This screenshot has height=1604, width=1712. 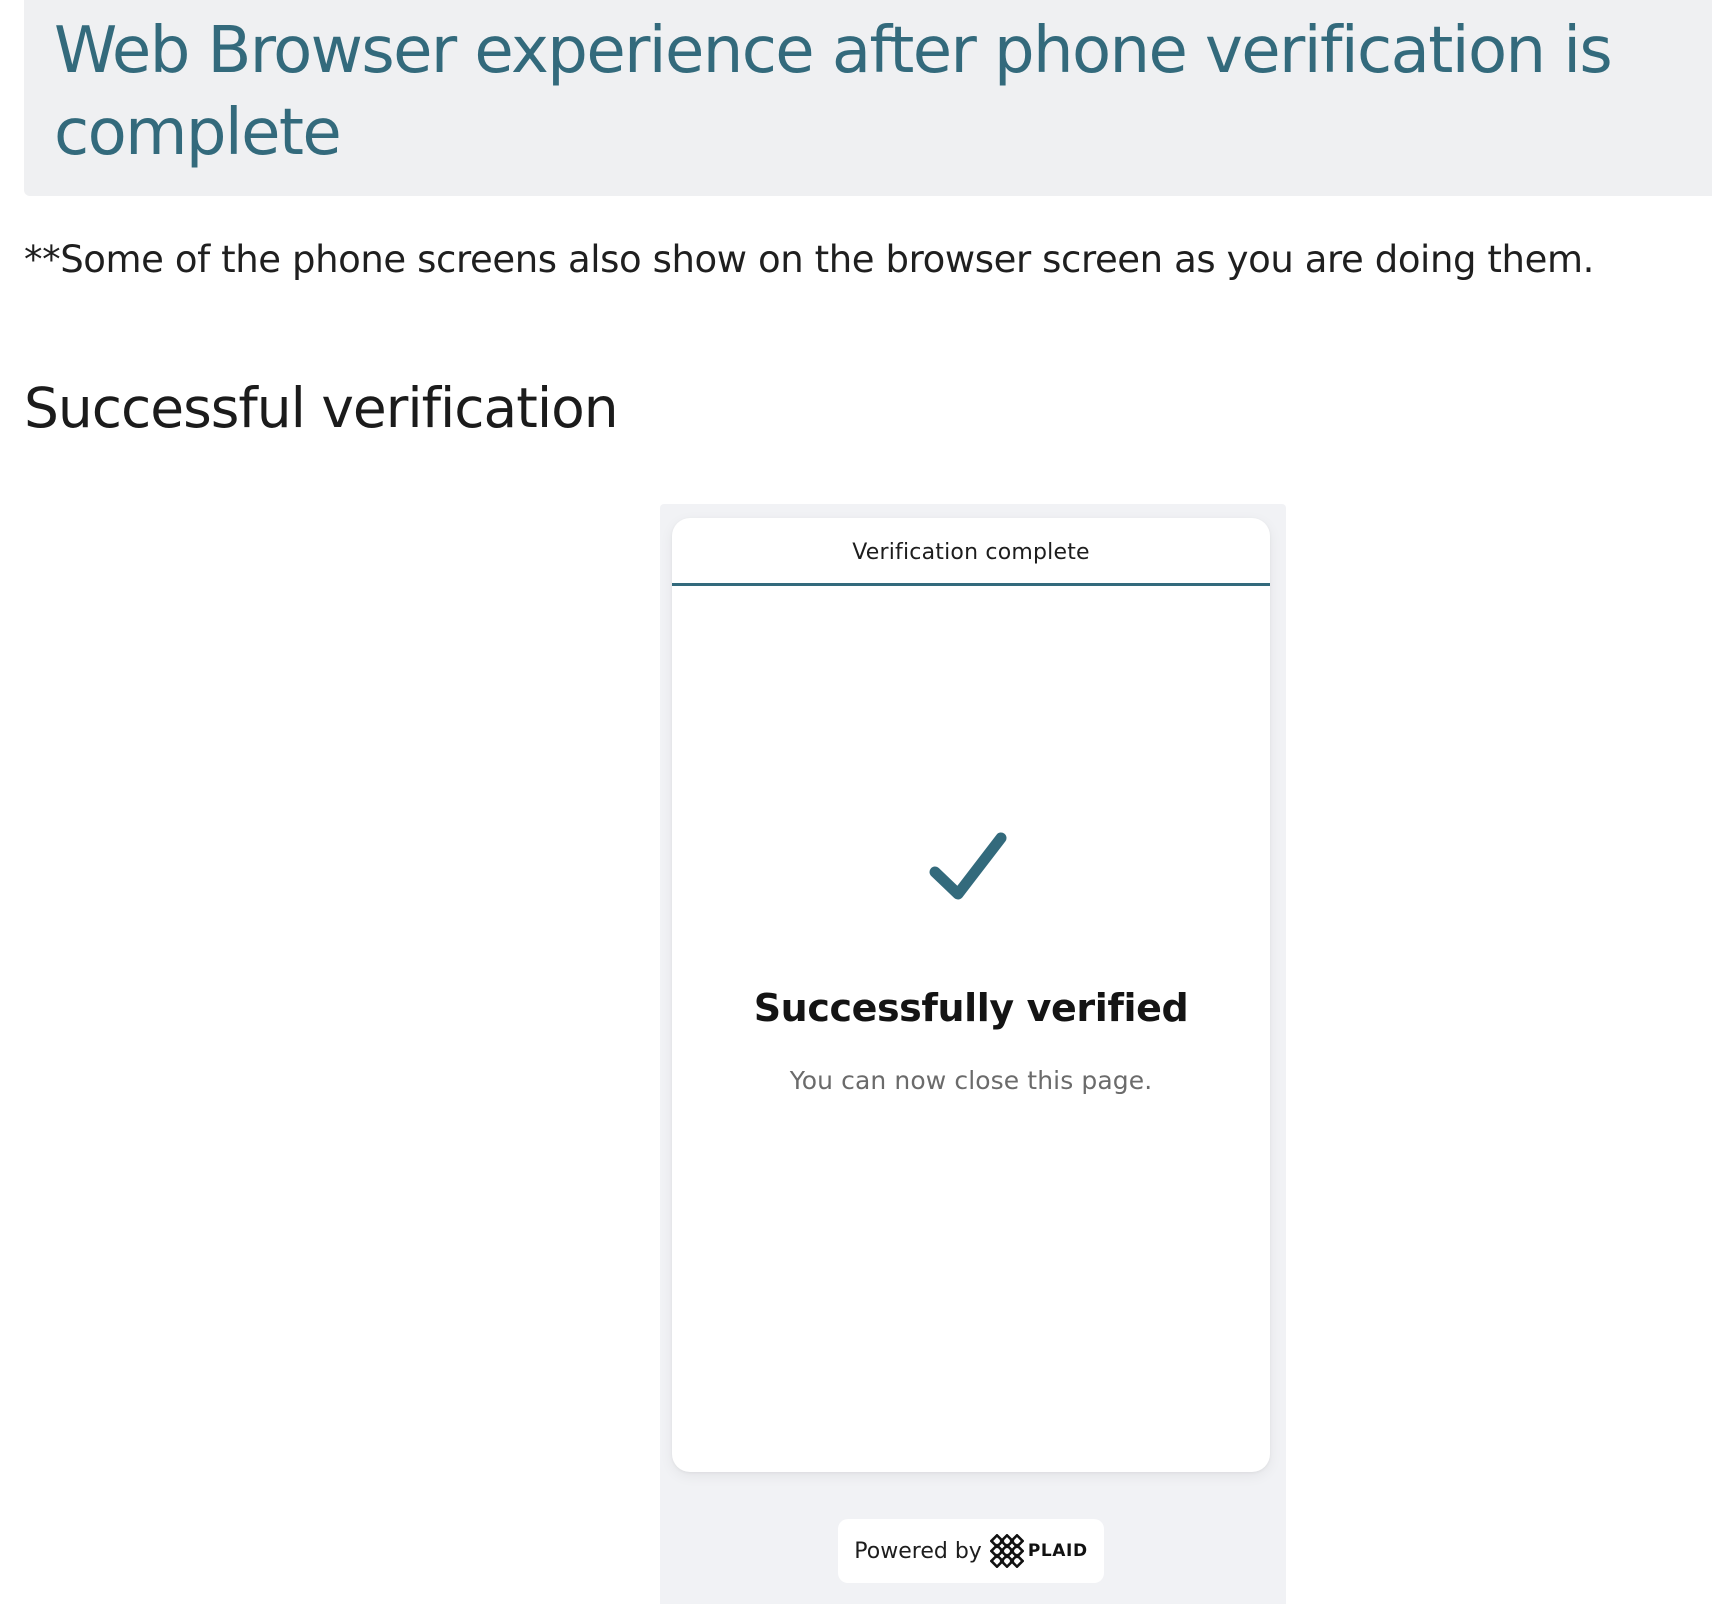 I want to click on powered-by-label: Powered by, so click(x=918, y=1551).